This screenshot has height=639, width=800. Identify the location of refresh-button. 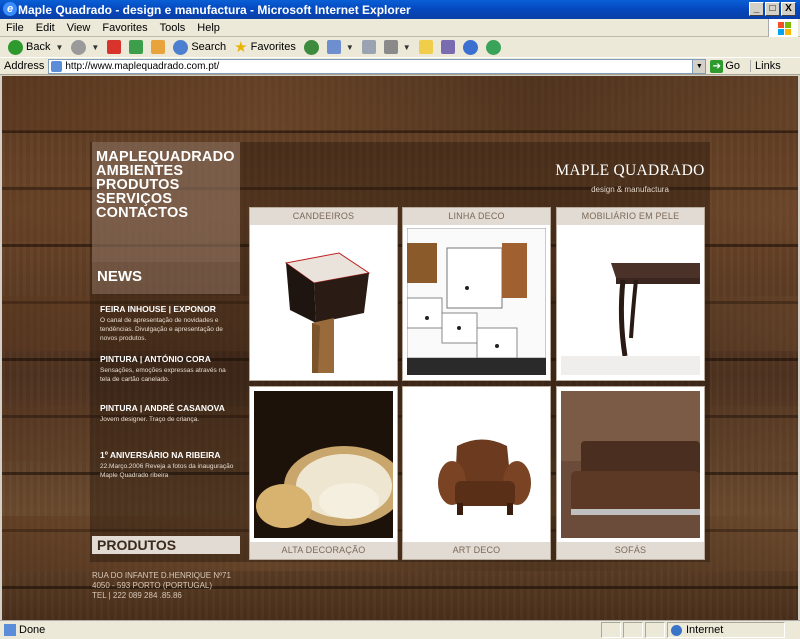
(136, 47).